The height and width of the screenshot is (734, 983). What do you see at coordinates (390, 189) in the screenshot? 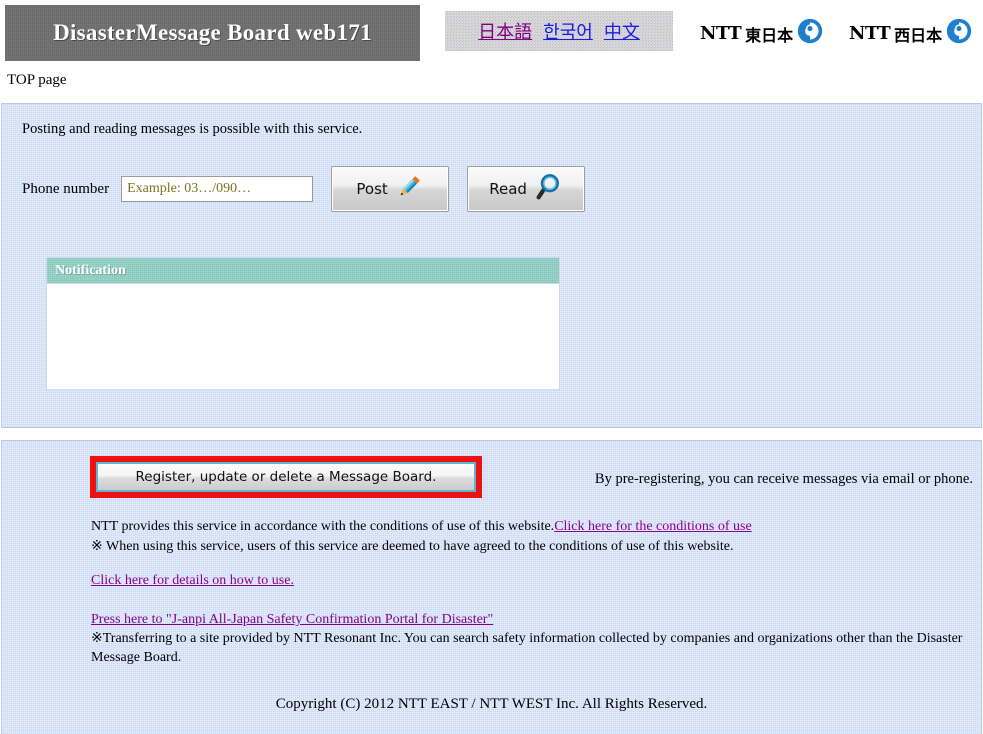
I see `post-button: Post` at bounding box center [390, 189].